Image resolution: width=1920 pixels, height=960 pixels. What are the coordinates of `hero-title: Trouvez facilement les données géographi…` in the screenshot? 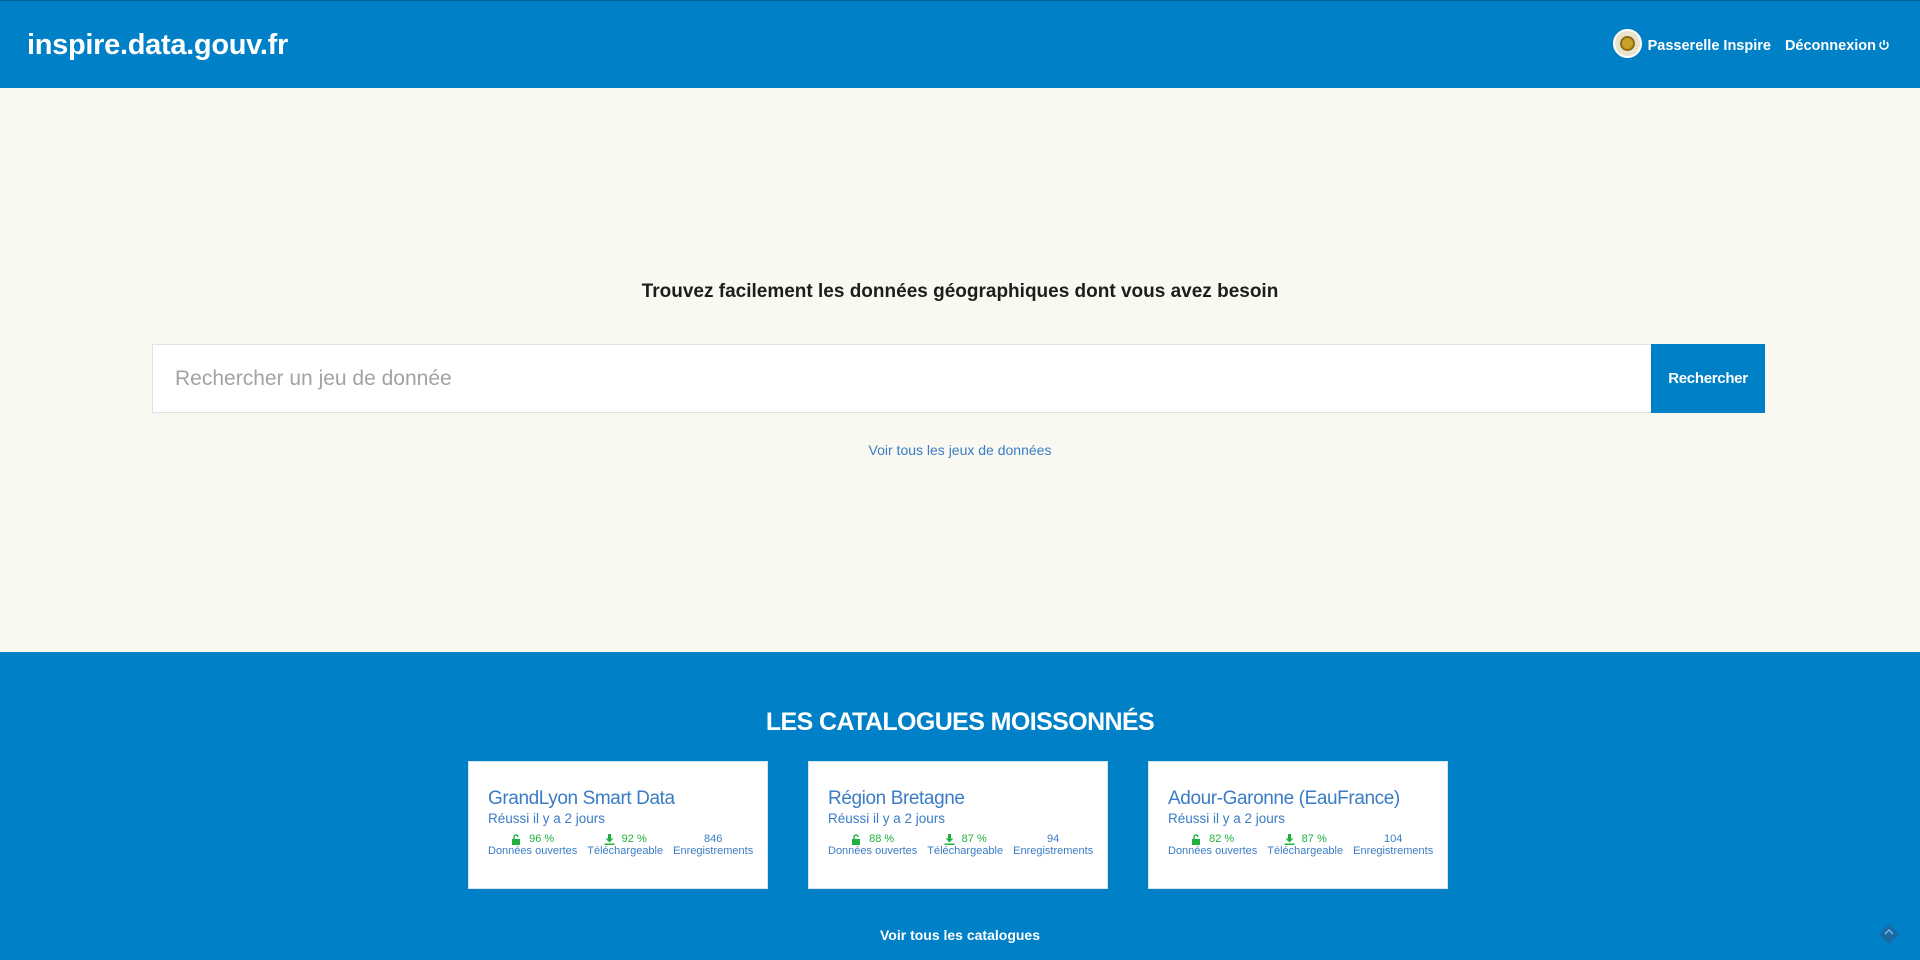 It's located at (960, 291).